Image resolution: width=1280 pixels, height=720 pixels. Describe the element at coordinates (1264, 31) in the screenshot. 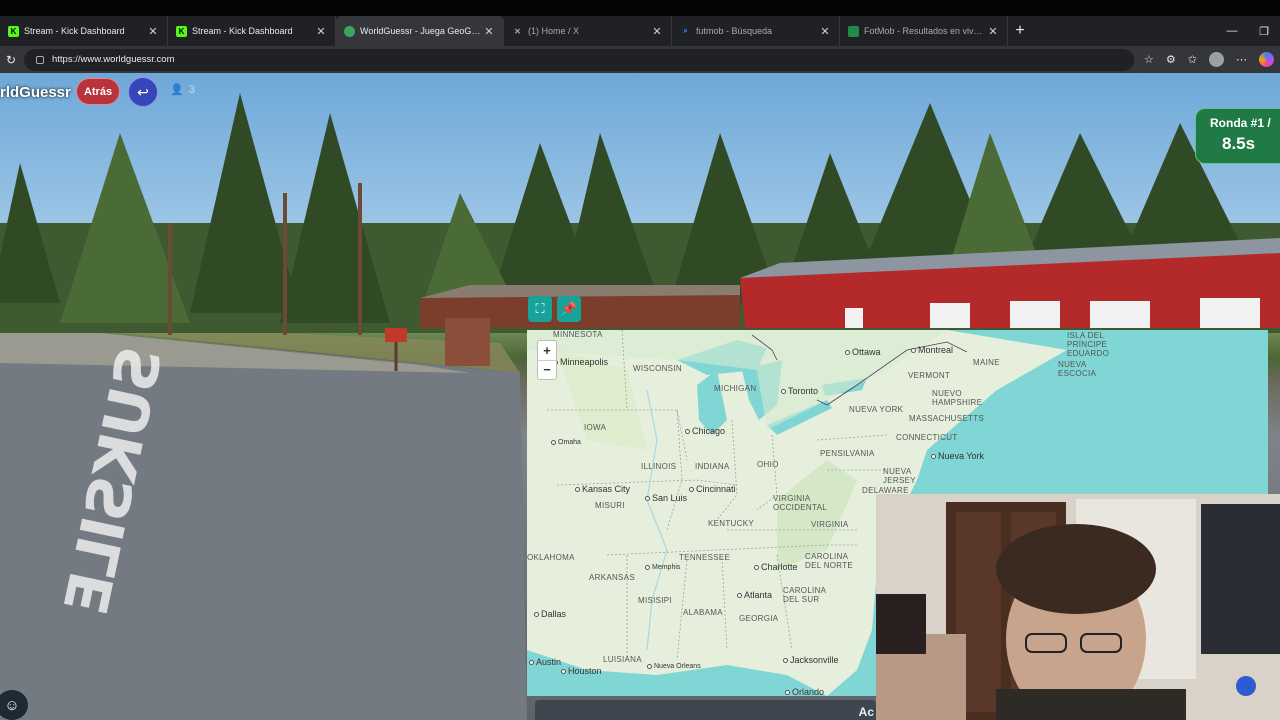

I see `maximize-icon: ❐` at that location.